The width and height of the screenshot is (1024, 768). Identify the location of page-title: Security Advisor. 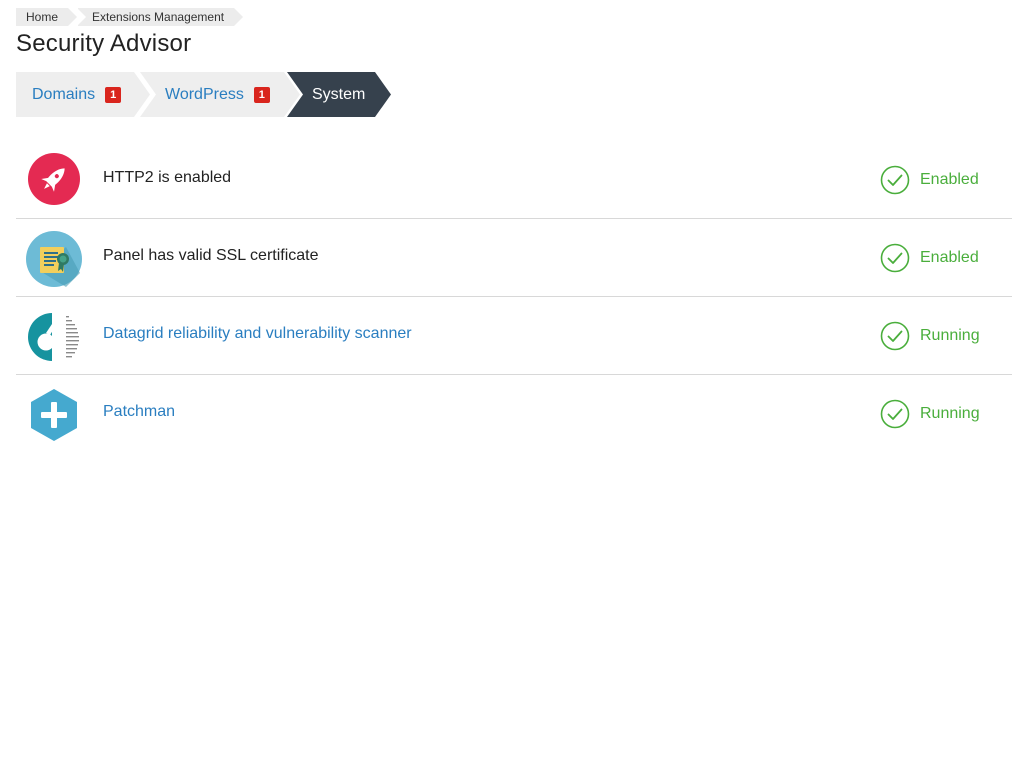
(104, 43).